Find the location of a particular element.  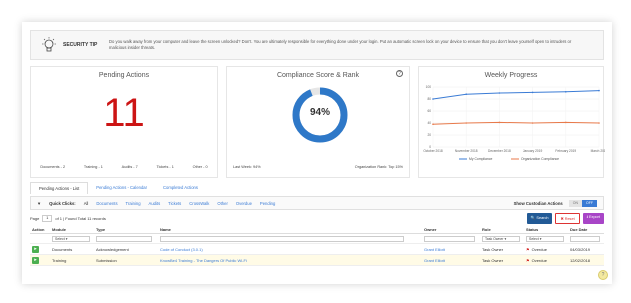

col-status: Status is located at coordinates (546, 229).